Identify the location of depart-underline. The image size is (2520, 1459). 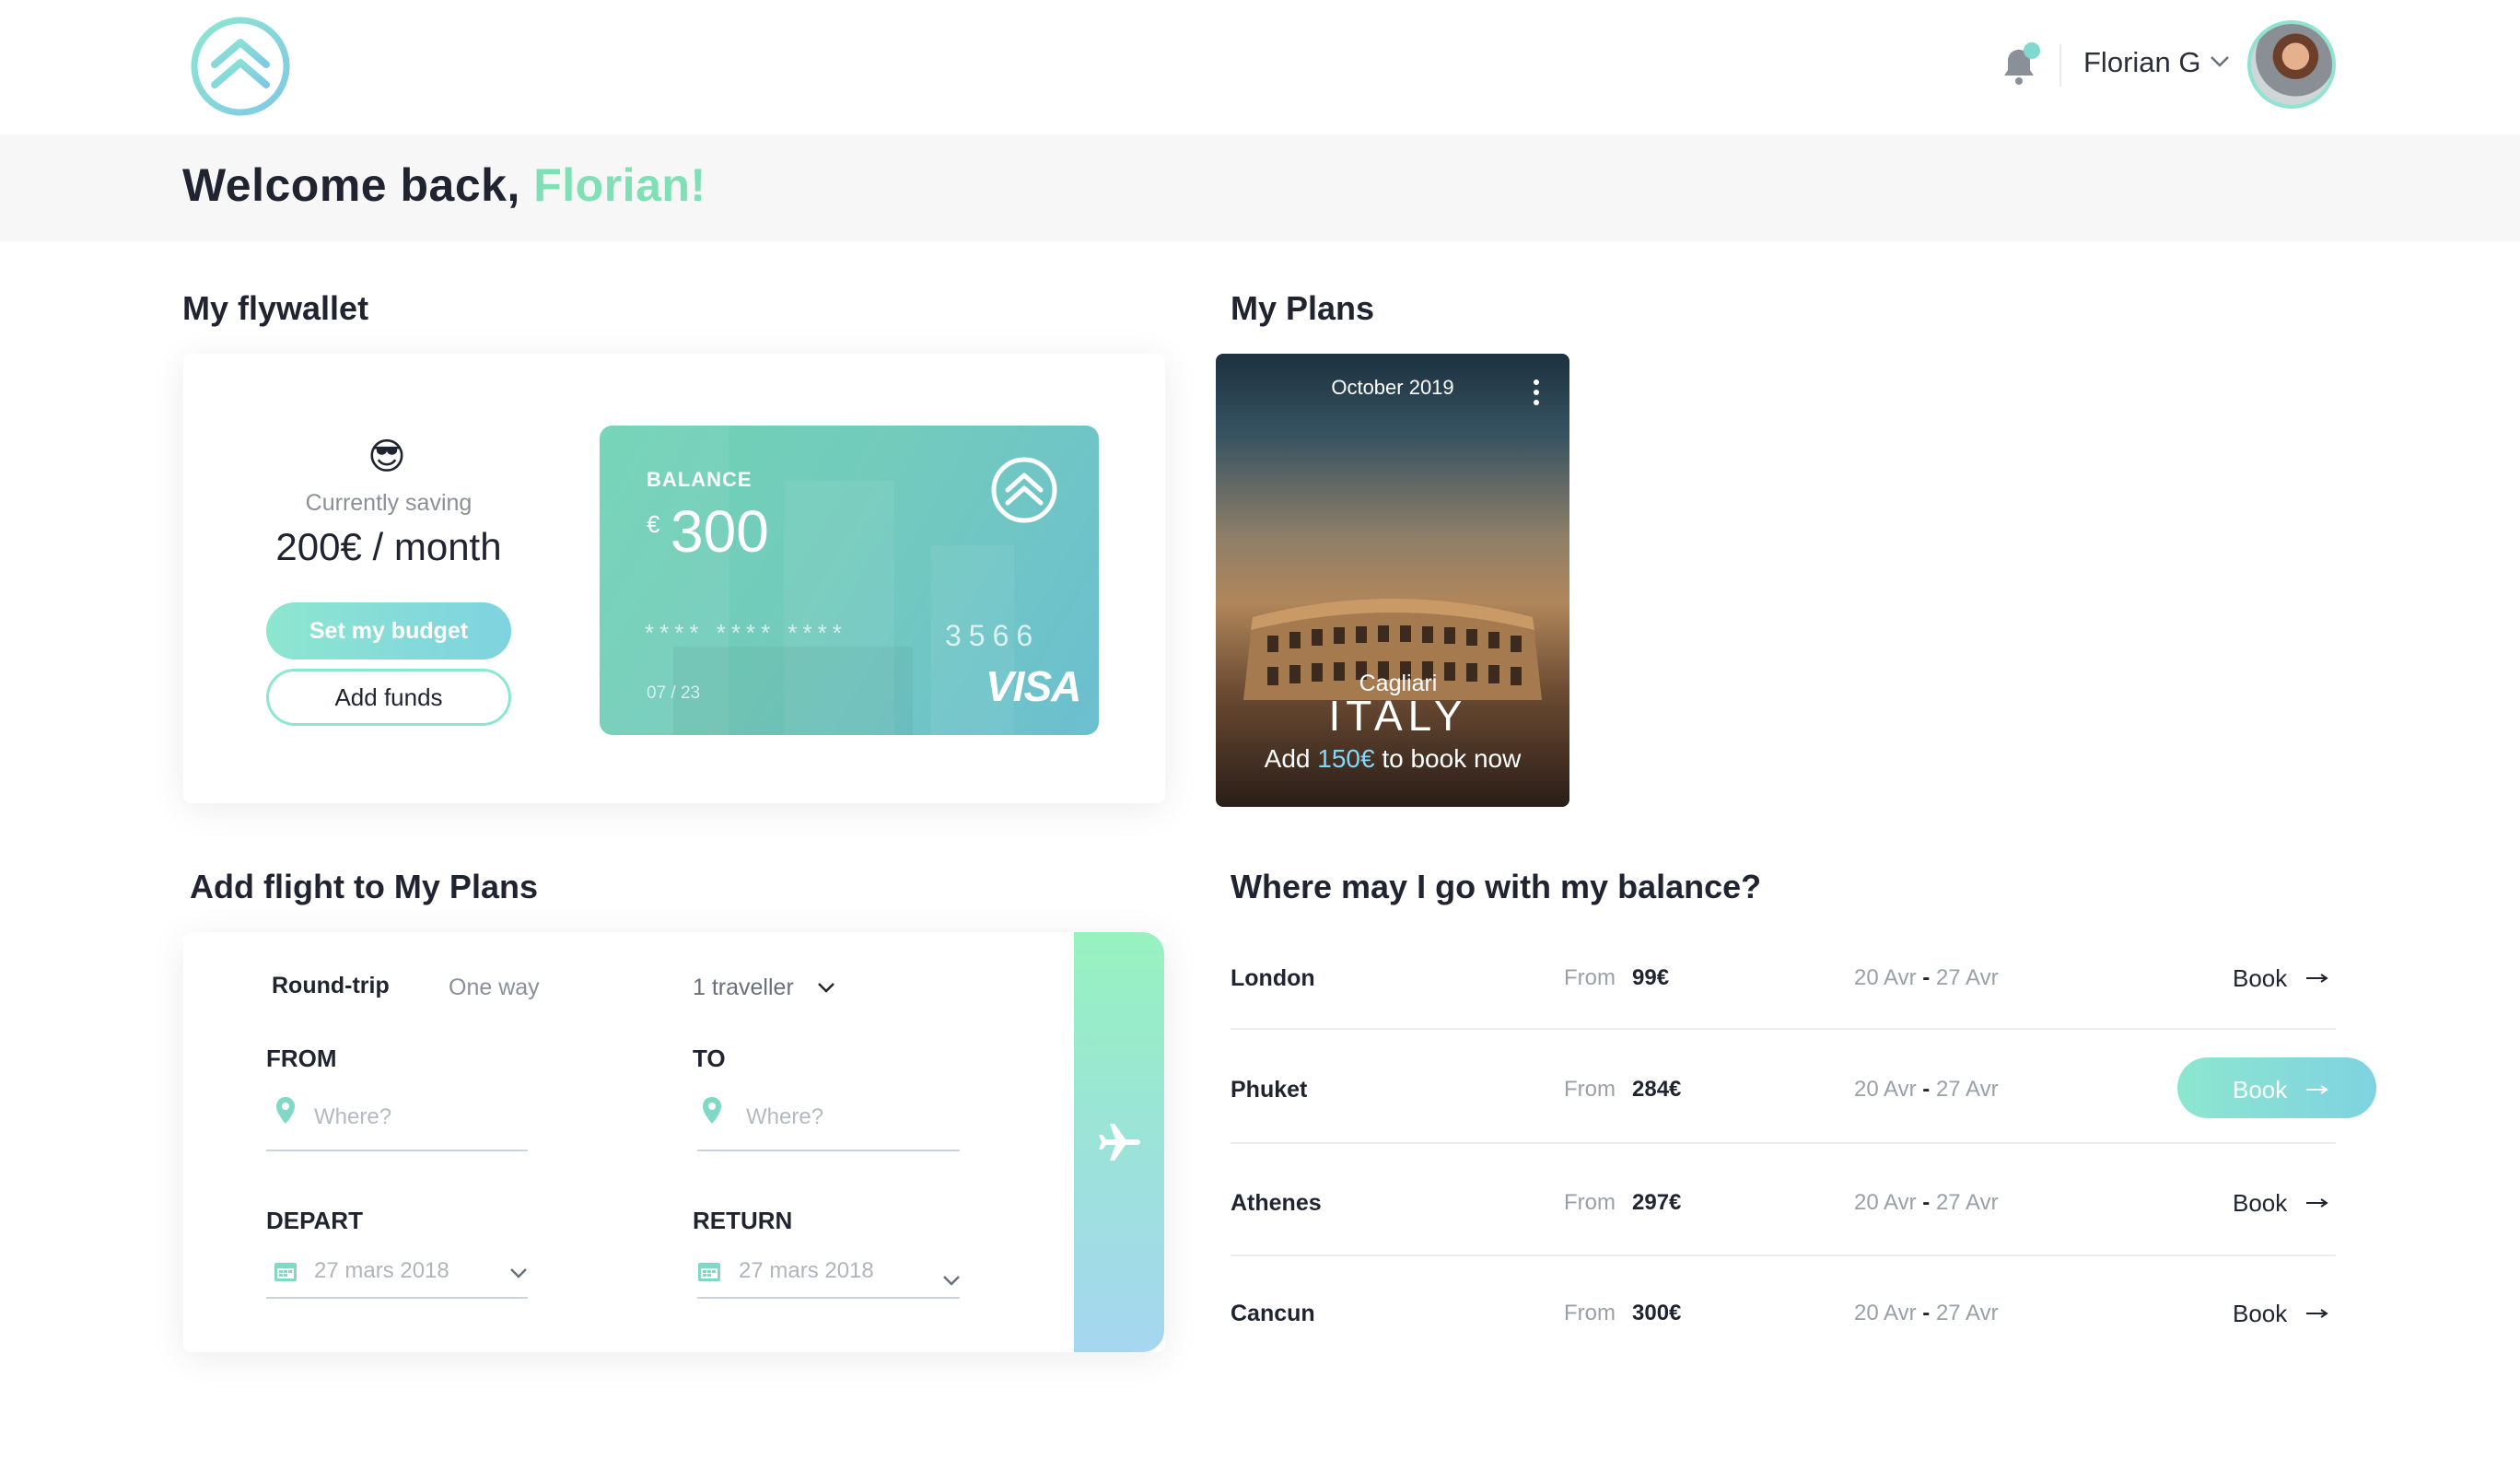
(397, 1298).